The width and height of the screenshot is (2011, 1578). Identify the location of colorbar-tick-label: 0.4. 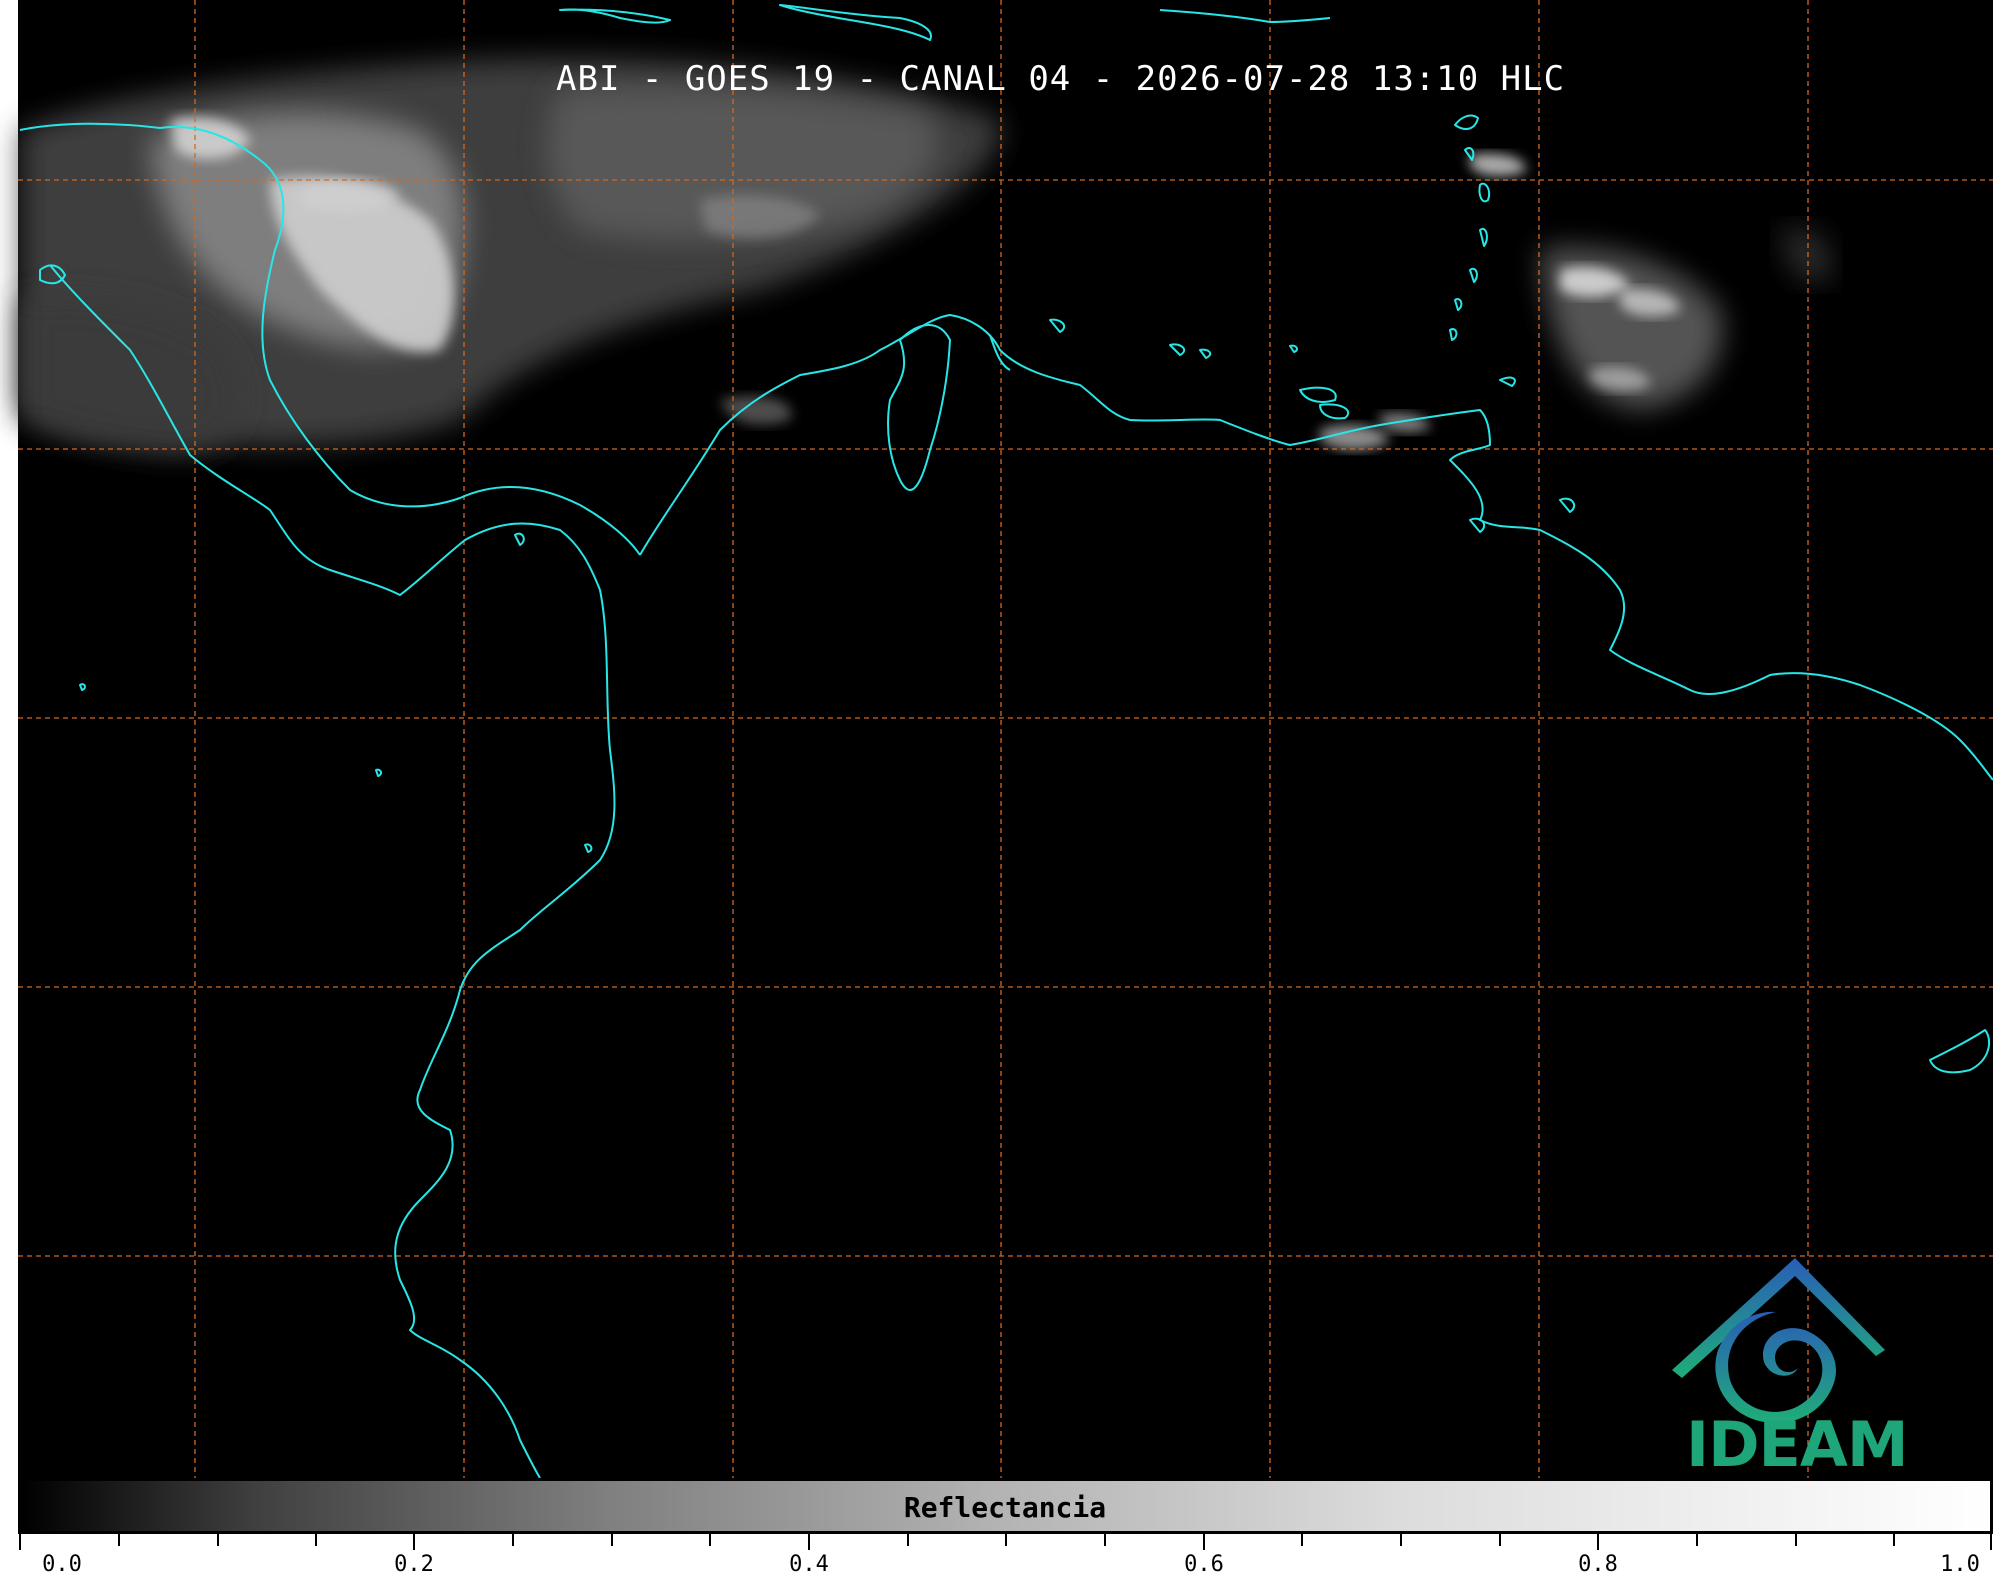
(809, 1564).